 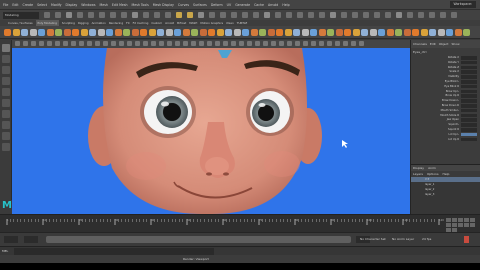 I want to click on mel-label: MEL, so click(x=5, y=251).